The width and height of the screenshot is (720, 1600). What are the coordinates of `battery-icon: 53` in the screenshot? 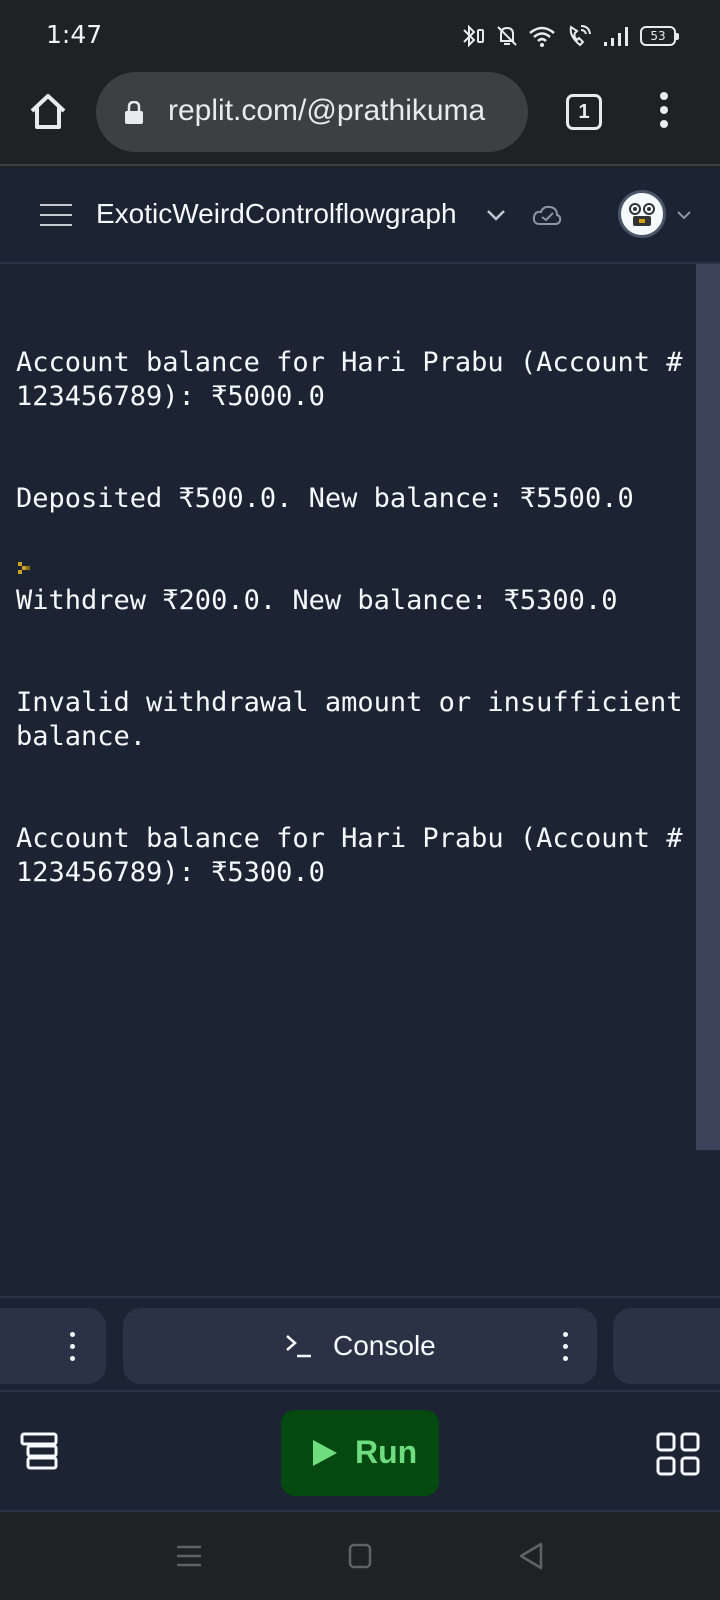 It's located at (659, 36).